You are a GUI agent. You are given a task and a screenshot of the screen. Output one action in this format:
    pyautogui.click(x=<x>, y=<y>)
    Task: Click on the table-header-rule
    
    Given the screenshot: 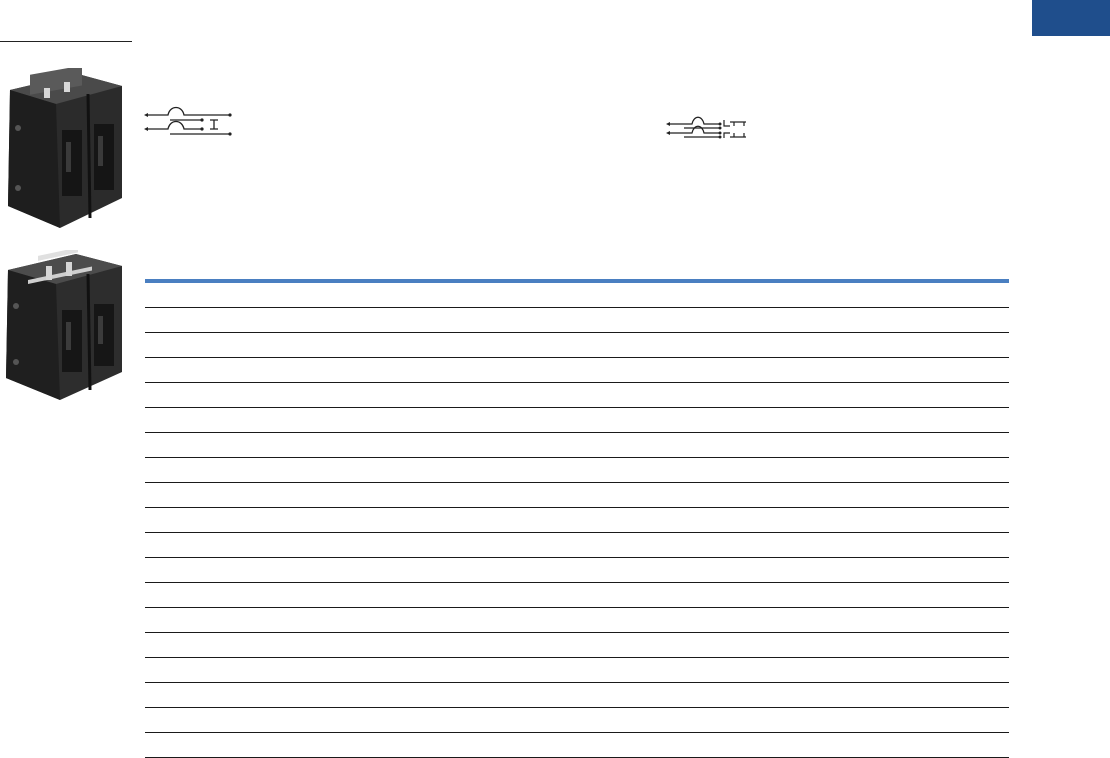 What is the action you would take?
    pyautogui.click(x=577, y=281)
    